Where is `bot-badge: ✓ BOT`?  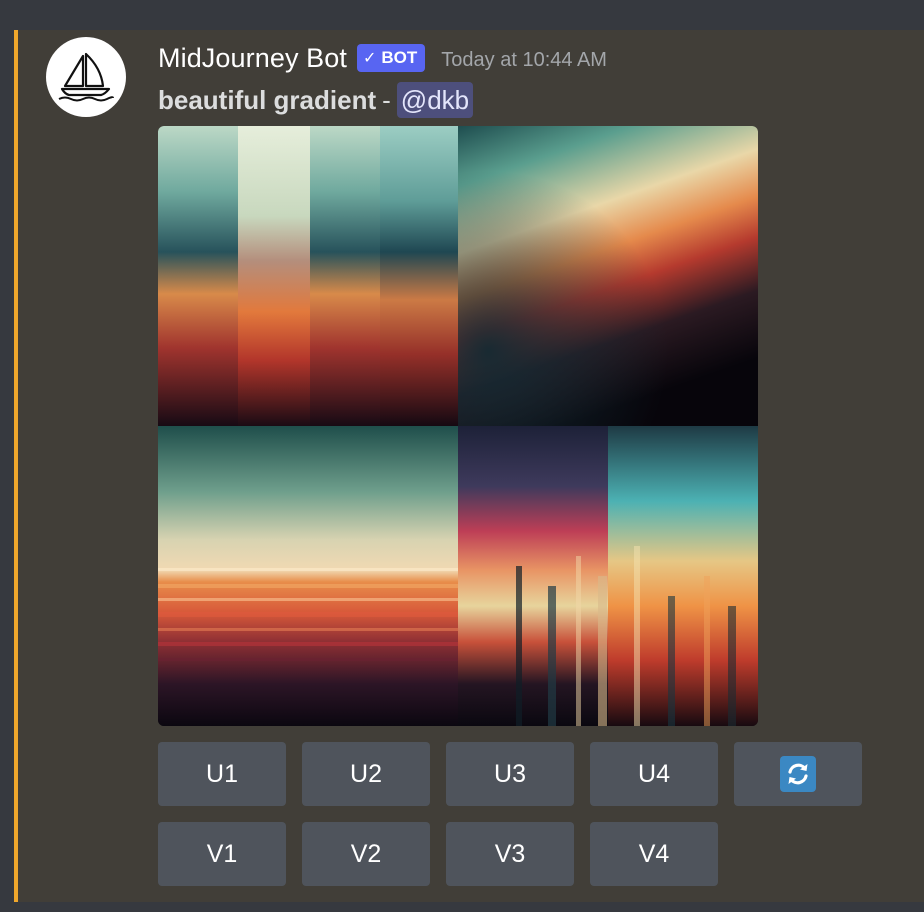 bot-badge: ✓ BOT is located at coordinates (391, 58).